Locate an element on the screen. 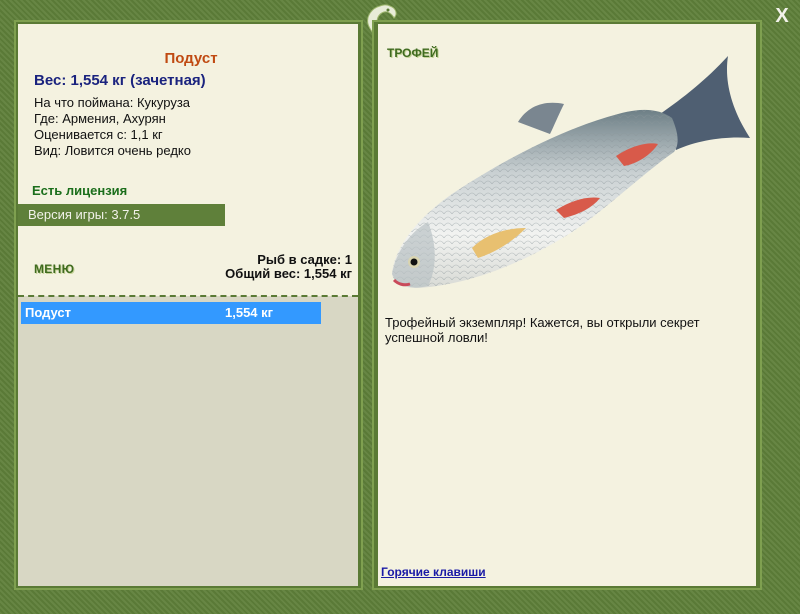  fish-name: Подуст is located at coordinates (191, 58).